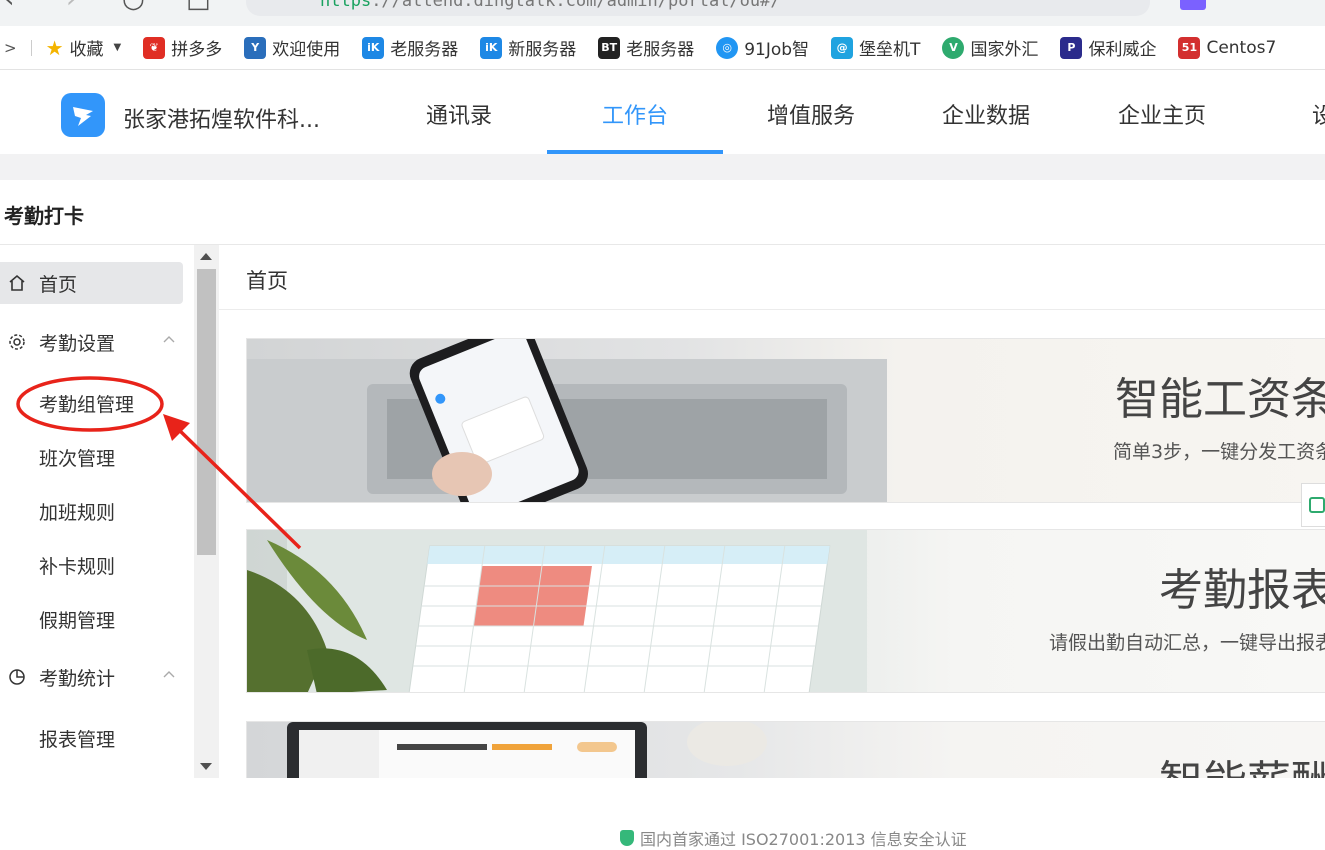 Image resolution: width=1325 pixels, height=850 pixels. Describe the element at coordinates (1316, 505) in the screenshot. I see `feedback-icon` at that location.